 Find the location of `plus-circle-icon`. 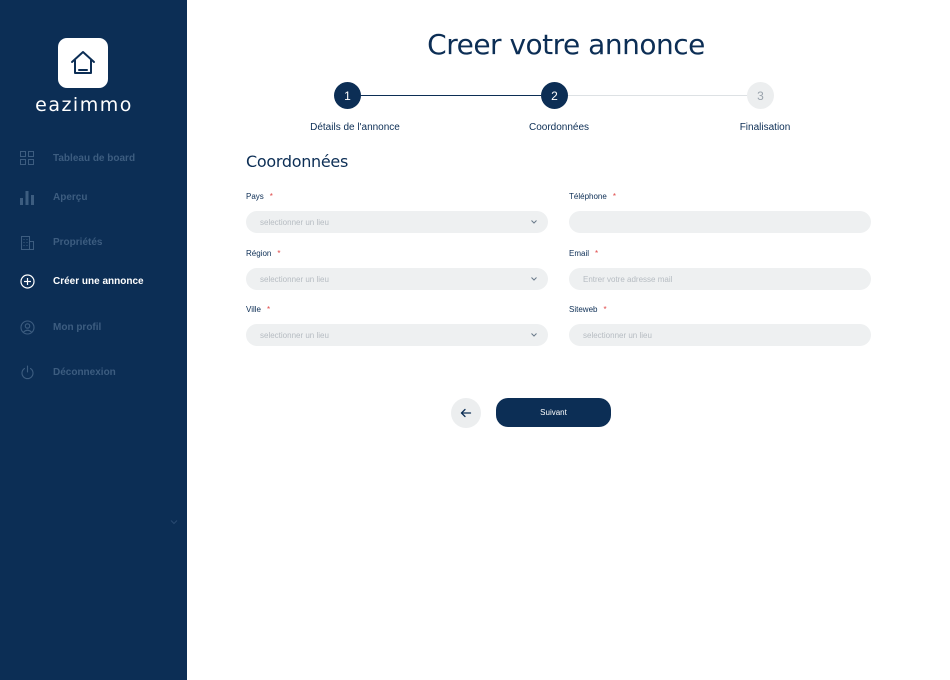

plus-circle-icon is located at coordinates (27, 281).